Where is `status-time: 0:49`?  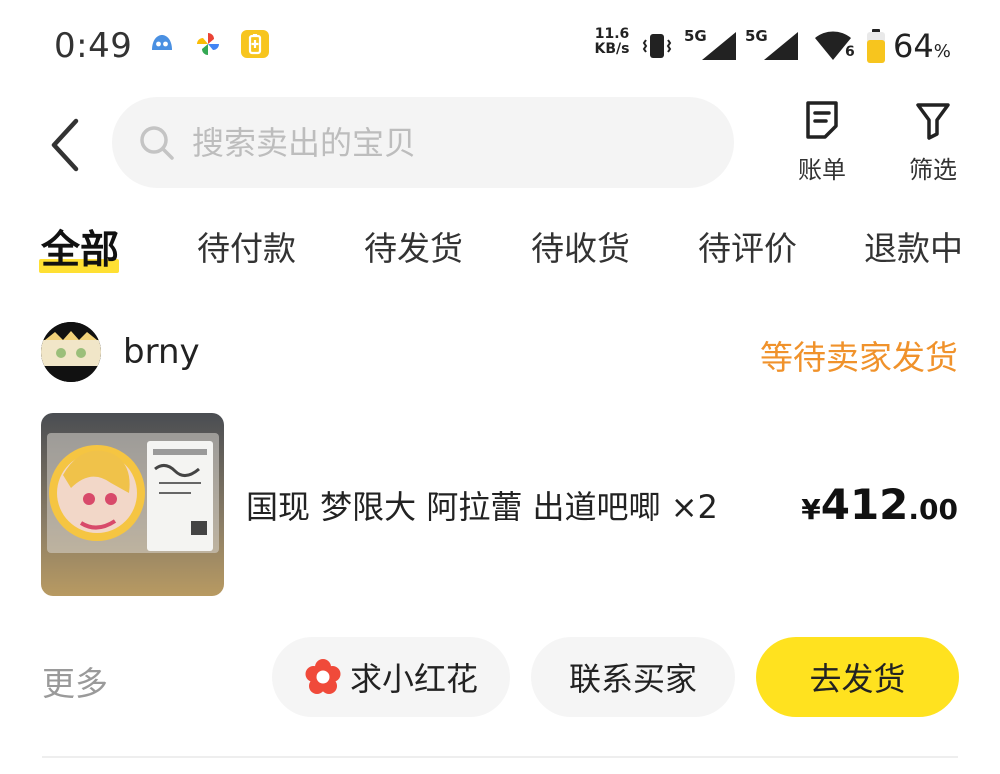 status-time: 0:49 is located at coordinates (93, 46).